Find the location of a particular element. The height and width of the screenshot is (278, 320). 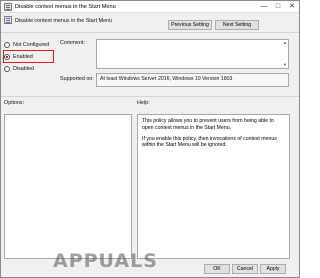

minimize-button: — is located at coordinates (264, 6).